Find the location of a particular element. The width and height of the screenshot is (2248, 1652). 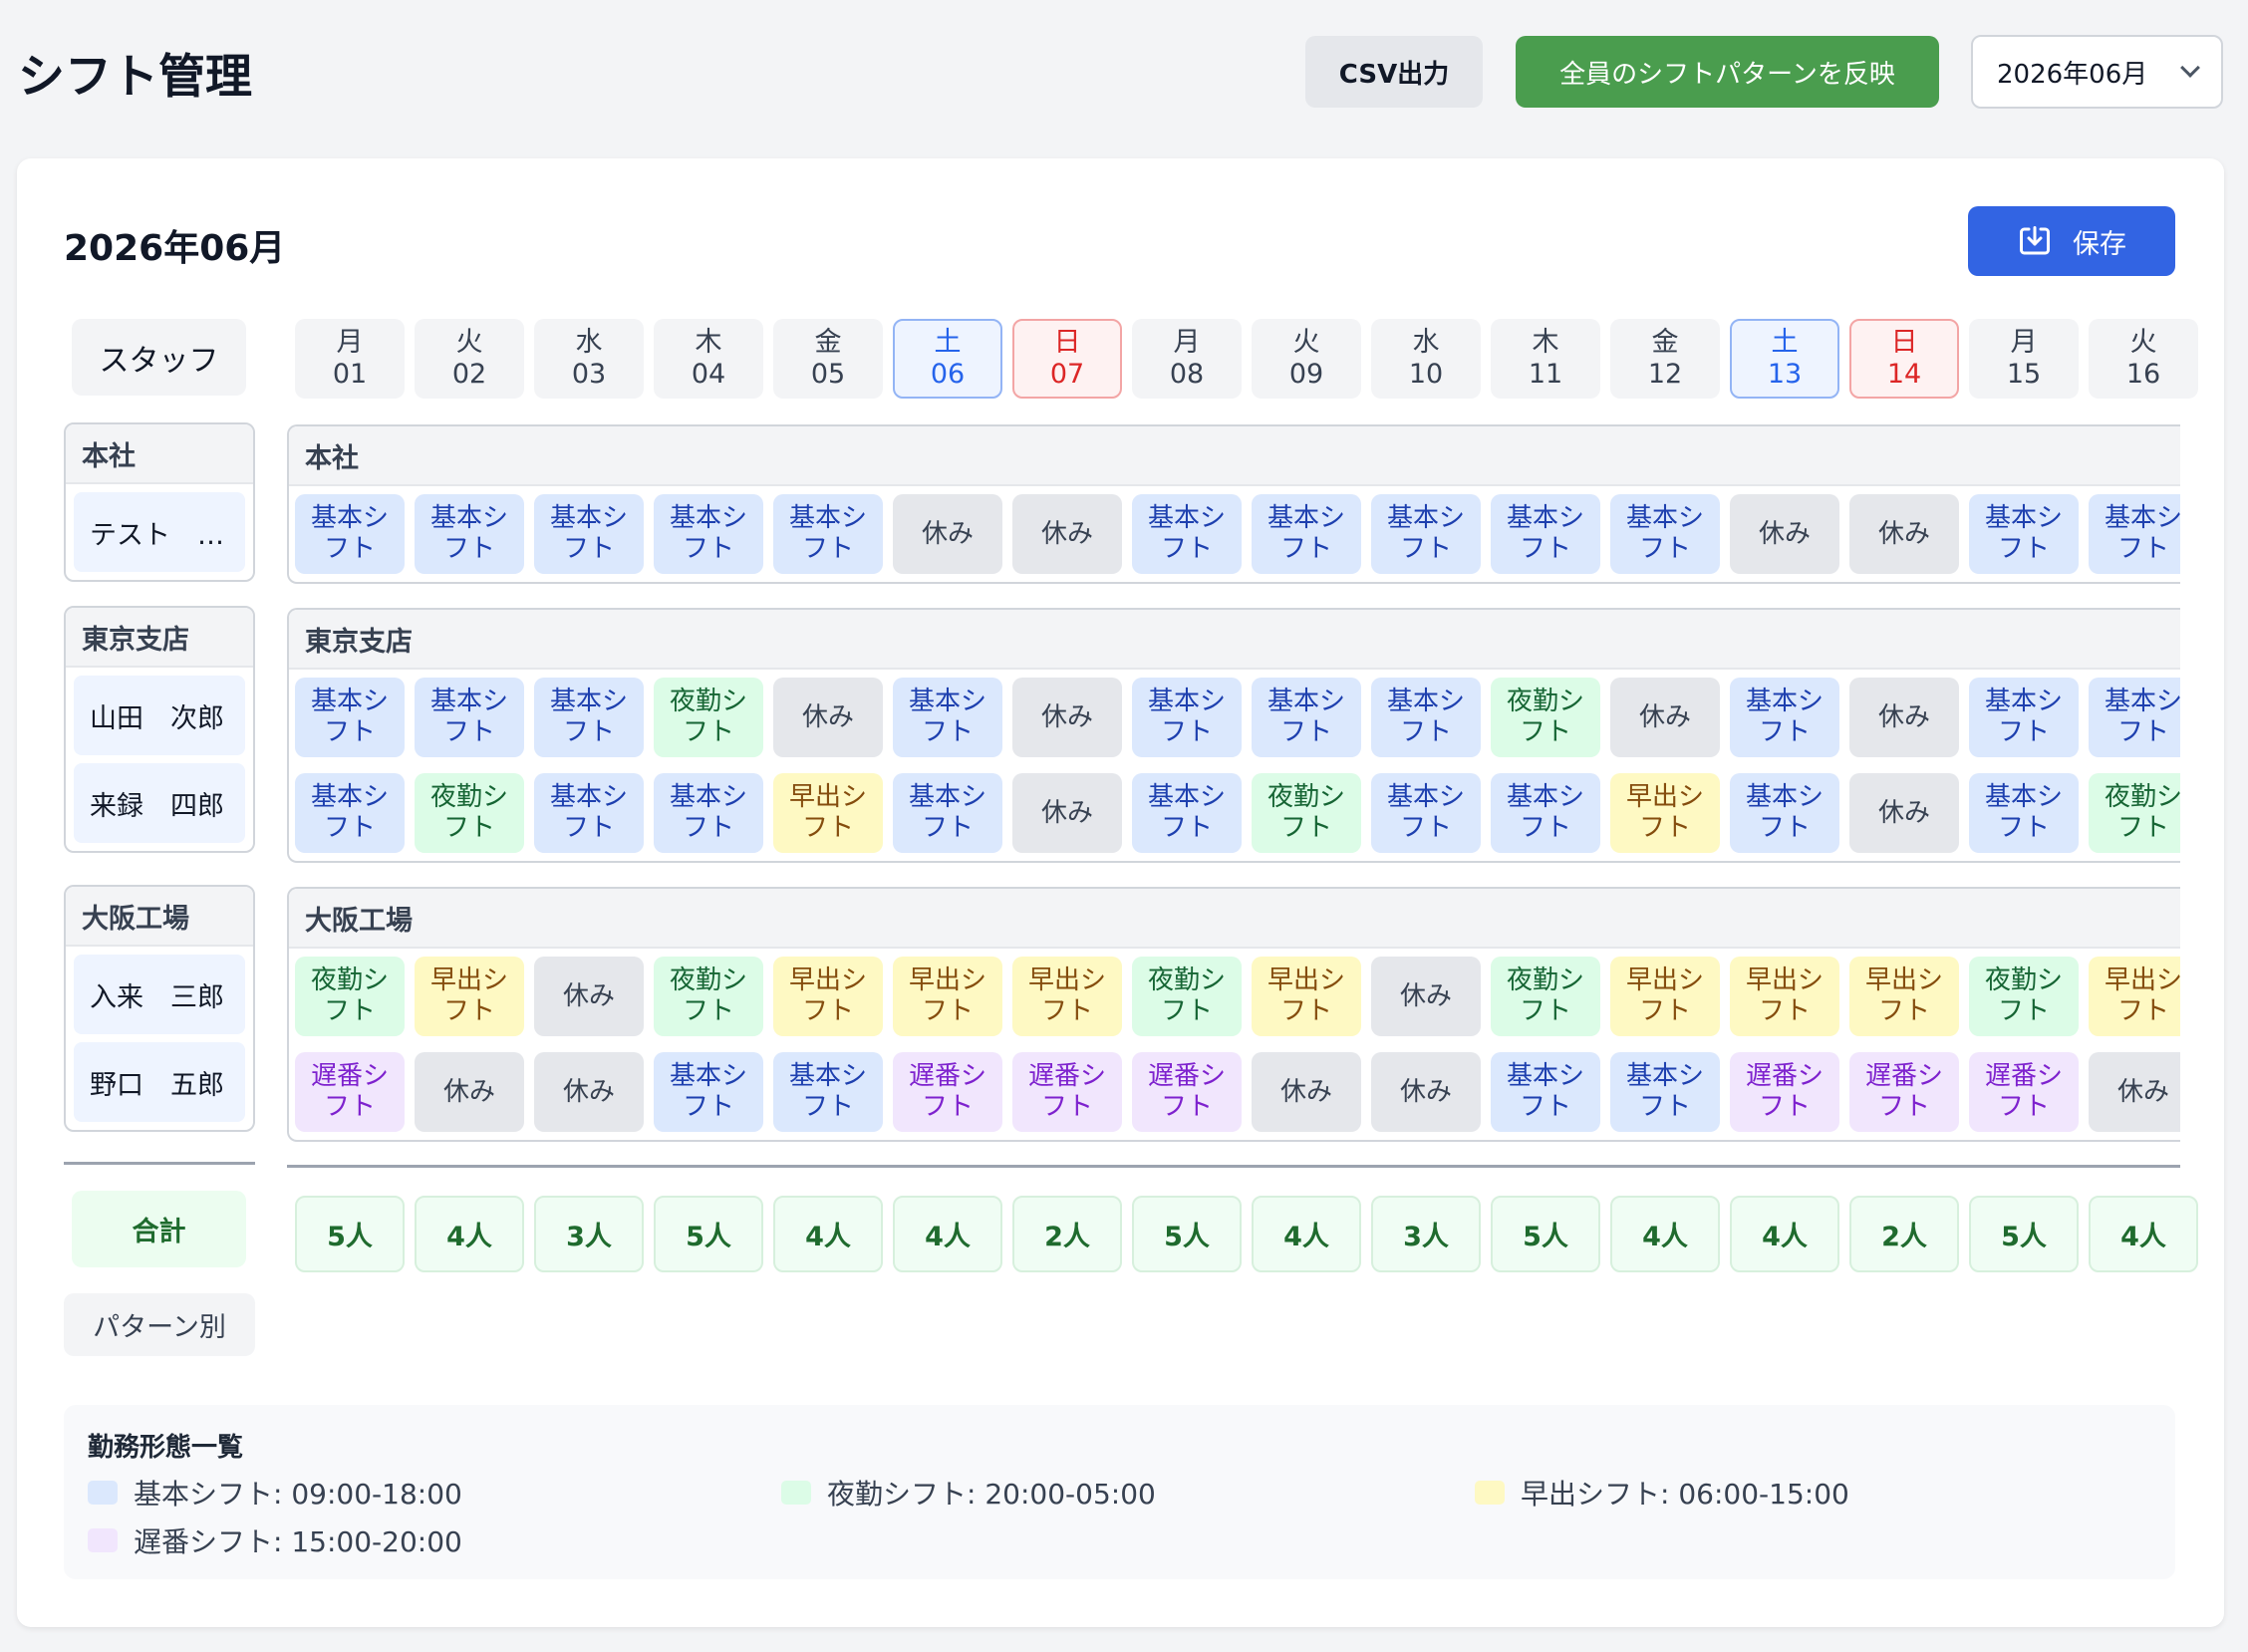

staff-name: 野口 五郎 is located at coordinates (160, 1082).